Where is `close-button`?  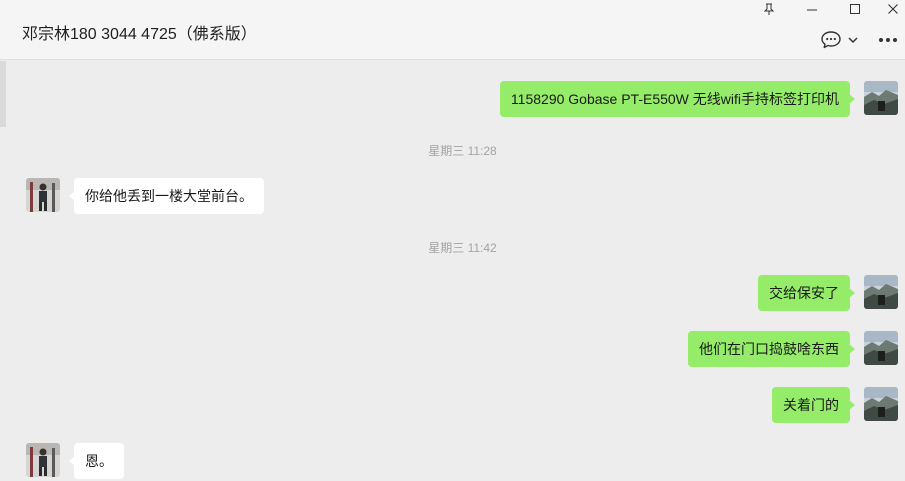
close-button is located at coordinates (893, 9).